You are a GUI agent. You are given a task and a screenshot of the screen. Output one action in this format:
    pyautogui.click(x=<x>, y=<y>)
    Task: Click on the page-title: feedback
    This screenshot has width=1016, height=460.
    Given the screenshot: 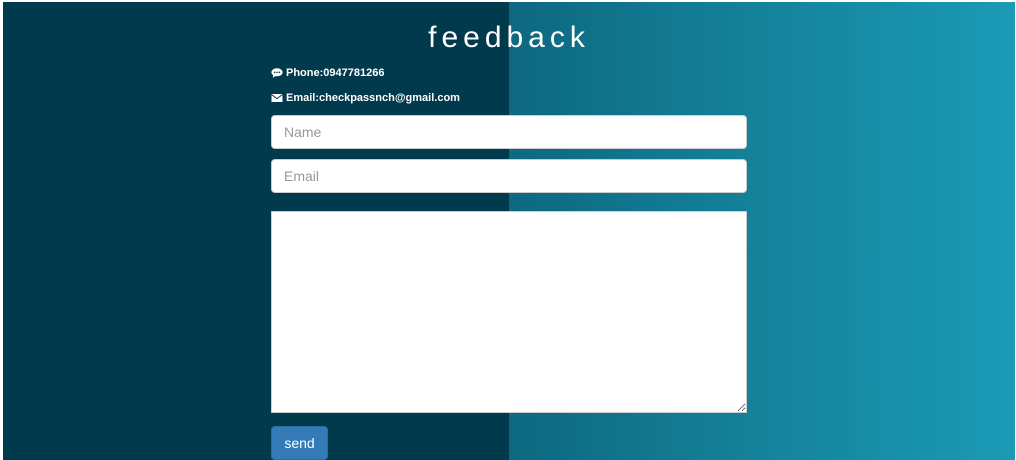 What is the action you would take?
    pyautogui.click(x=509, y=37)
    